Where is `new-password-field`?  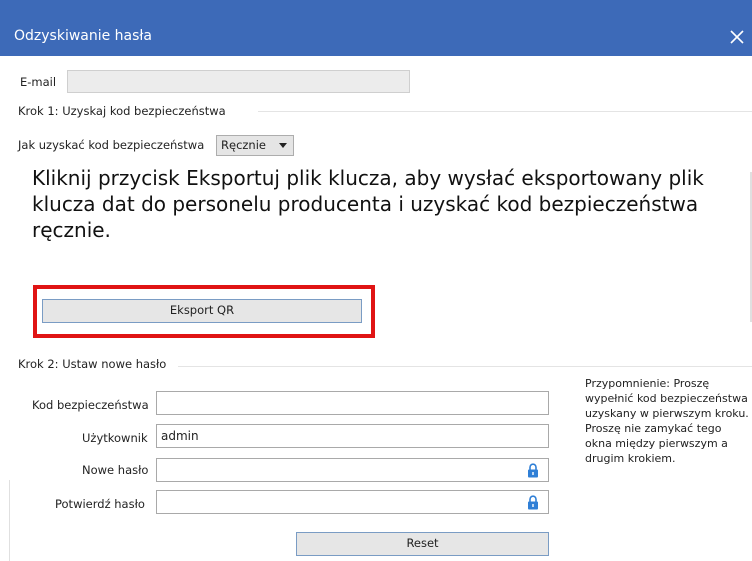 new-password-field is located at coordinates (352, 470).